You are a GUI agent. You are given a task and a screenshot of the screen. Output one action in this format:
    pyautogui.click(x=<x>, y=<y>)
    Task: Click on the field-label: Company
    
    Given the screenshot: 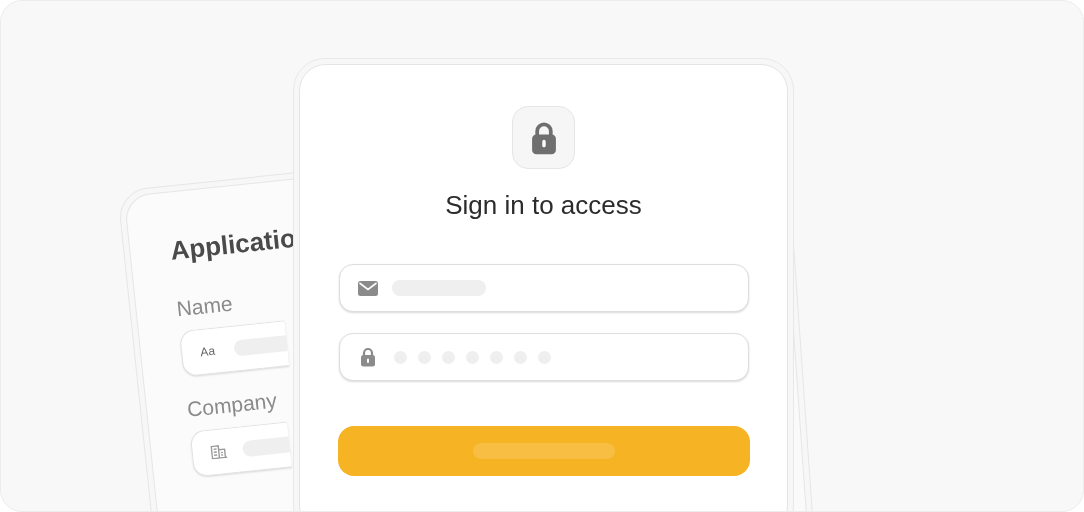 What is the action you would take?
    pyautogui.click(x=231, y=405)
    